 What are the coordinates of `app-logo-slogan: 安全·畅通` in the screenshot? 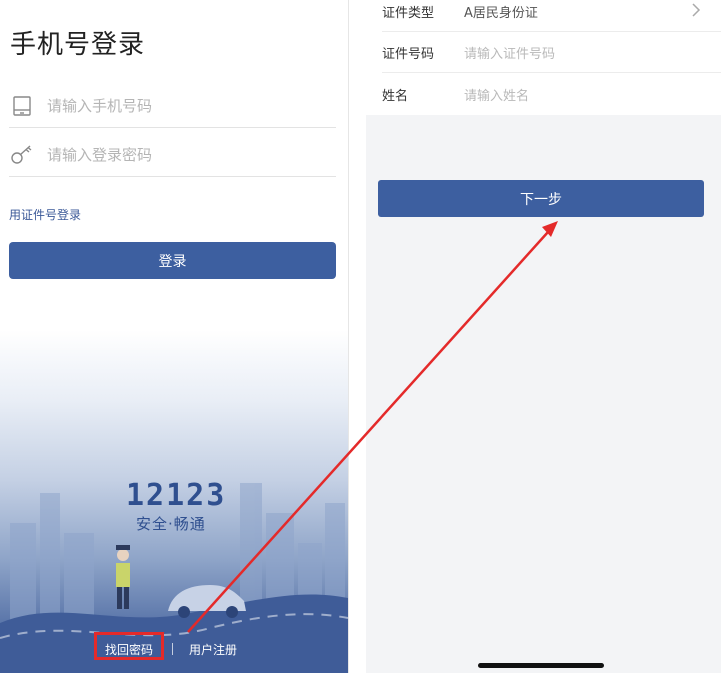 It's located at (171, 524).